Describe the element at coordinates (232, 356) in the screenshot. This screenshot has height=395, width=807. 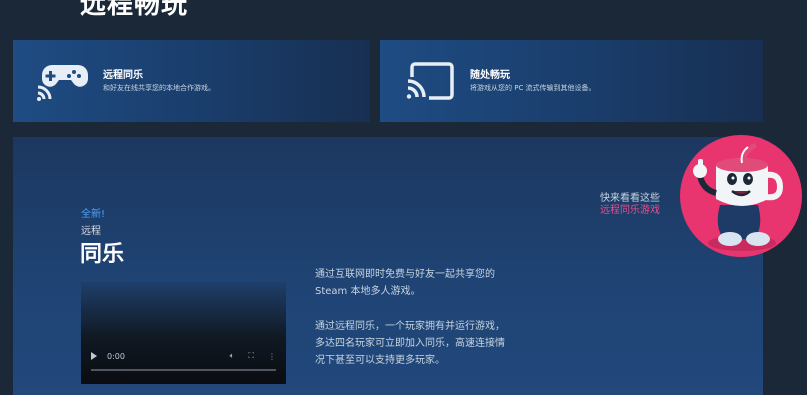
I see `volume-icon: 🔈︎` at that location.